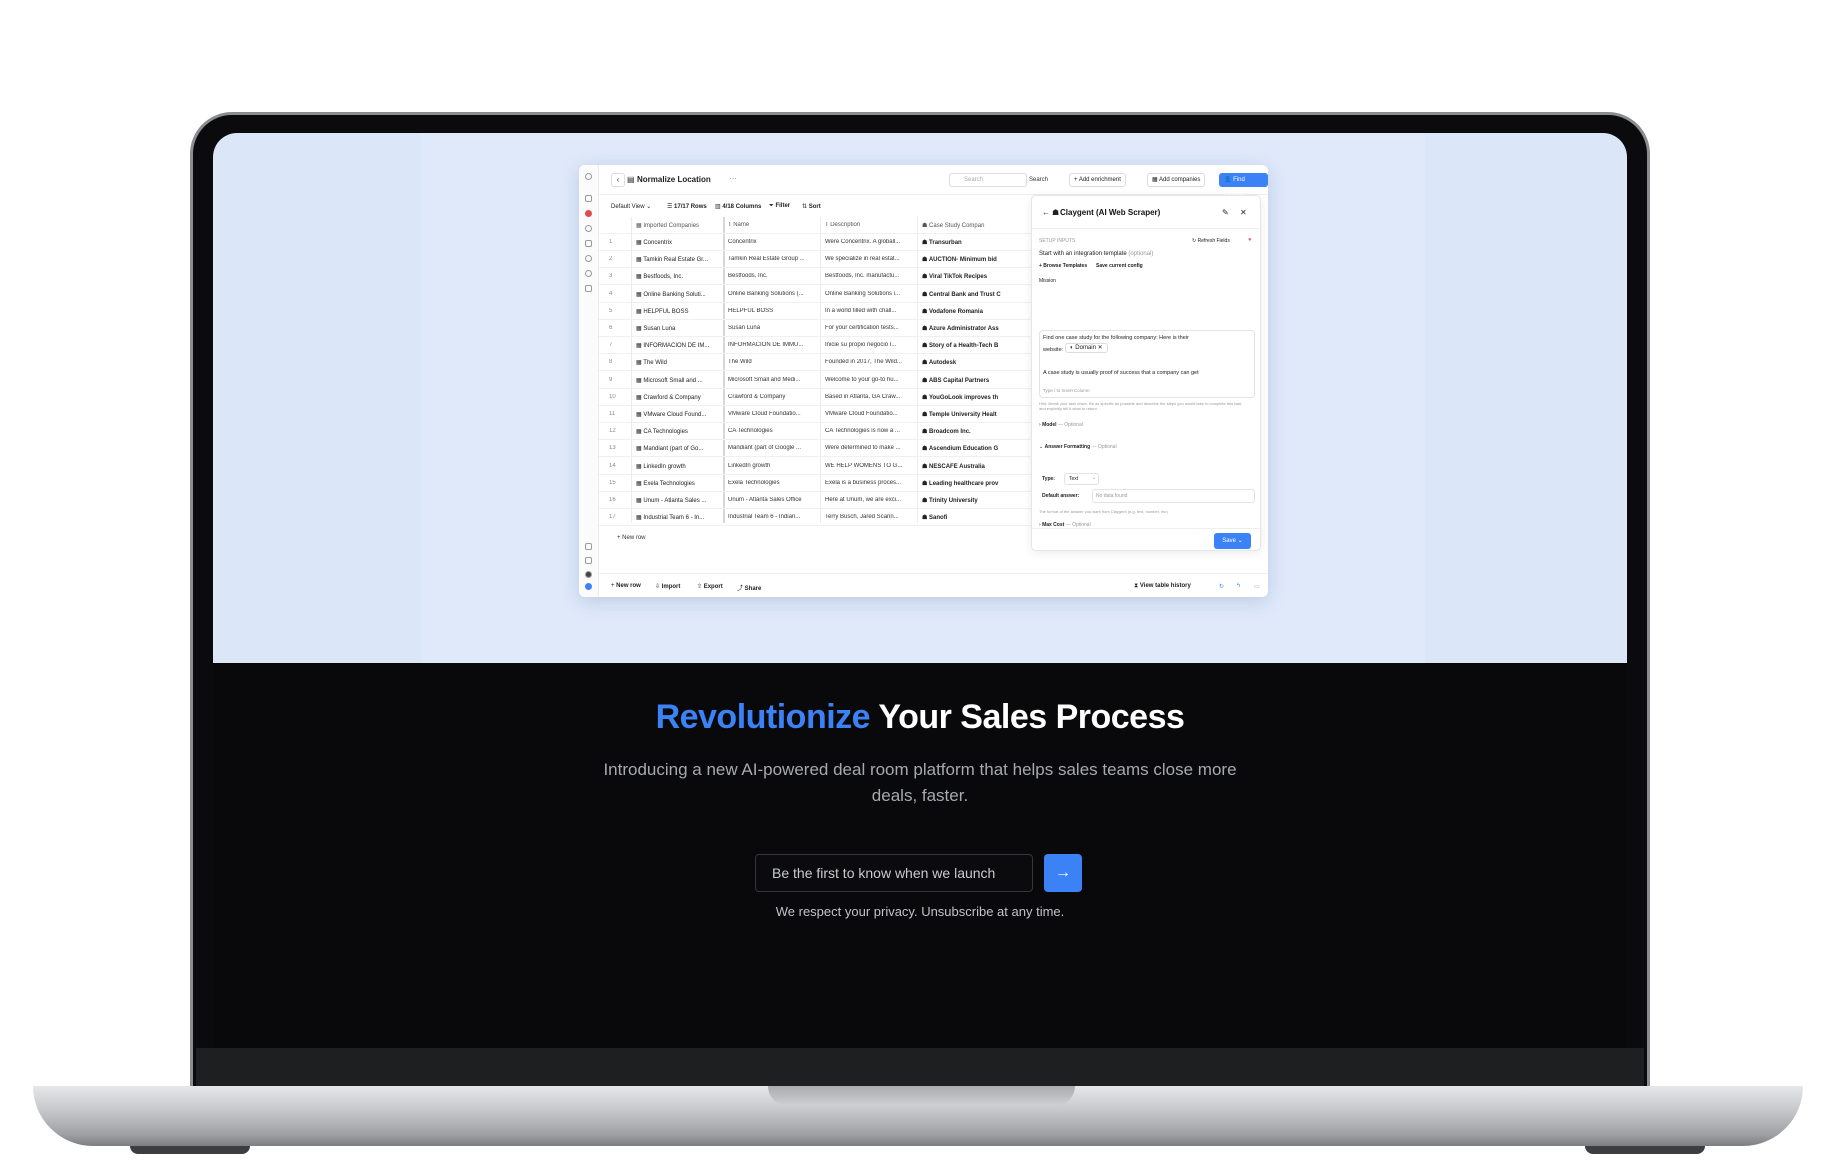 The width and height of the screenshot is (1835, 1163). Describe the element at coordinates (588, 243) in the screenshot. I see `people-icon` at that location.